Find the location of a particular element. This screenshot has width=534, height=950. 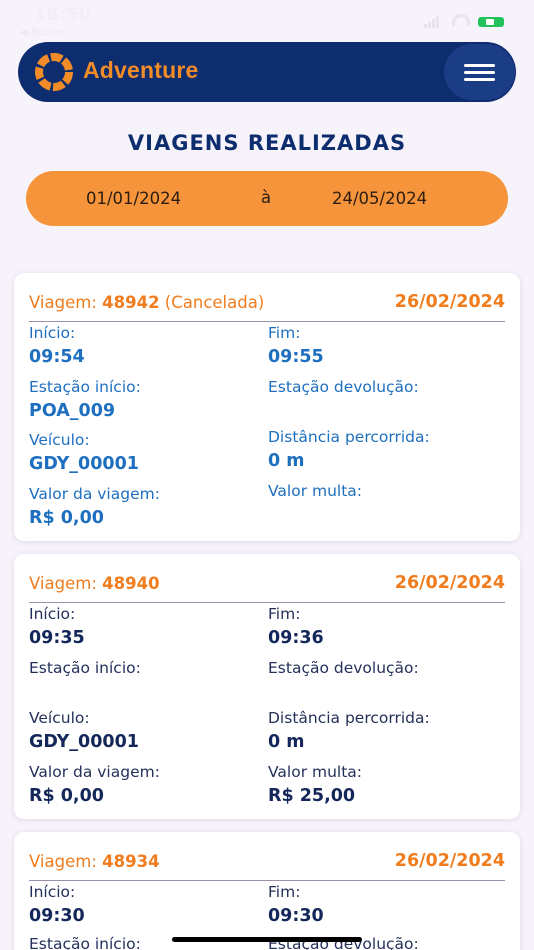

end-value: 09:55 is located at coordinates (296, 357).